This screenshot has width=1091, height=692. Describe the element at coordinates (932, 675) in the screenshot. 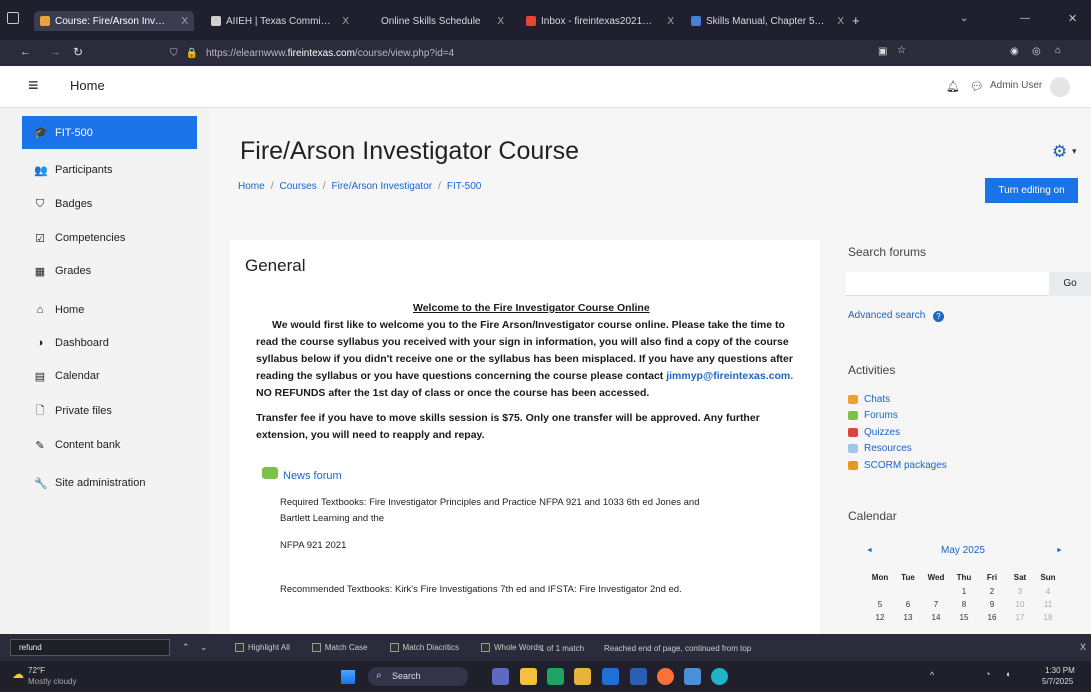

I see `tray-chevron-icon: ^` at that location.